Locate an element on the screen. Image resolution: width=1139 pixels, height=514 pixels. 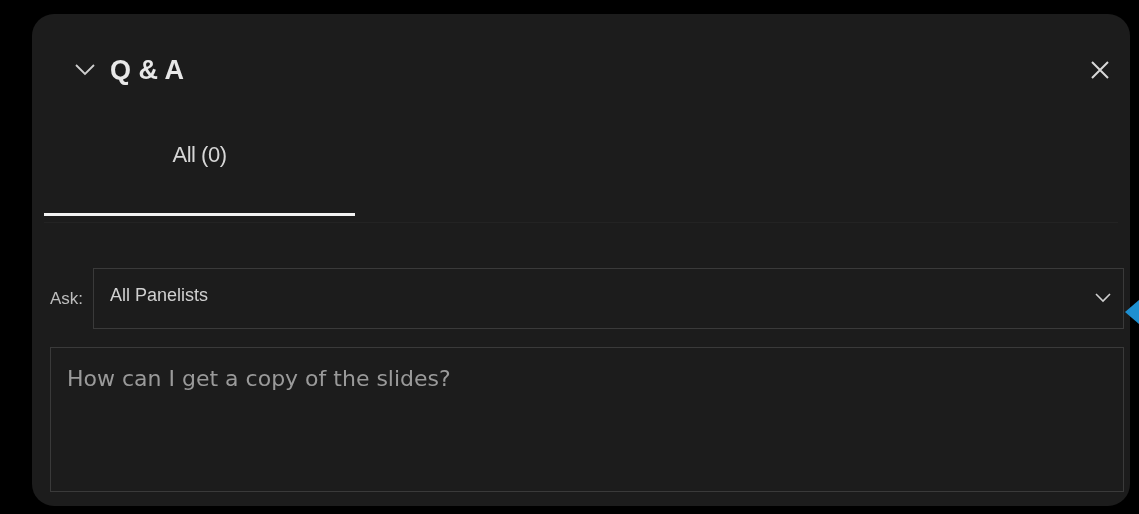
chevron-down-icon is located at coordinates (1103, 298).